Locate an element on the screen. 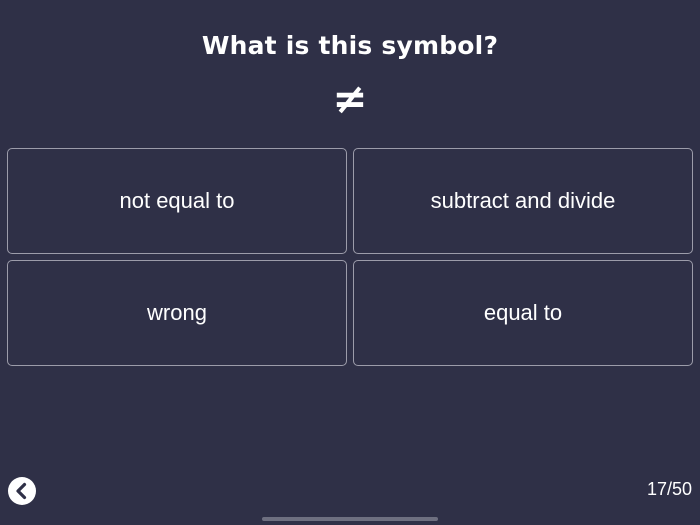 This screenshot has height=525, width=700. answer-option-subtract-and-divide: subtract and divide is located at coordinates (523, 201).